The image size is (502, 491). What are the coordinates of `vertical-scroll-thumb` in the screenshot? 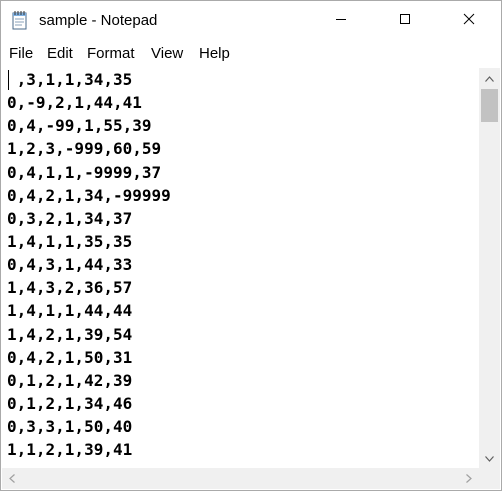 It's located at (489, 105).